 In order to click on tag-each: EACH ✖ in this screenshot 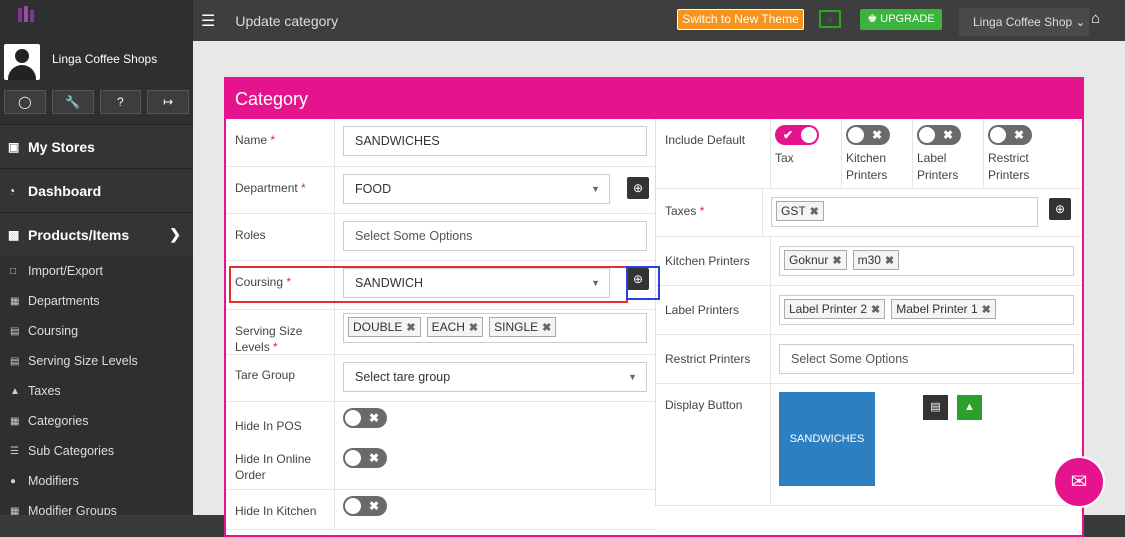, I will do `click(455, 327)`.